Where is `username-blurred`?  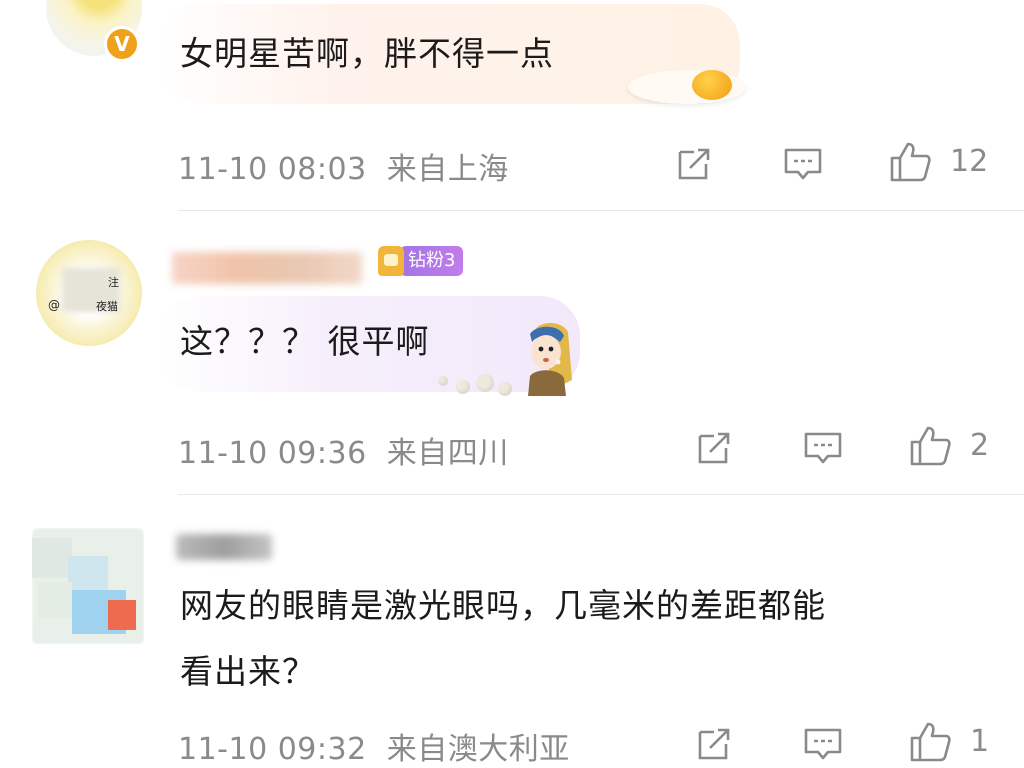 username-blurred is located at coordinates (224, 547).